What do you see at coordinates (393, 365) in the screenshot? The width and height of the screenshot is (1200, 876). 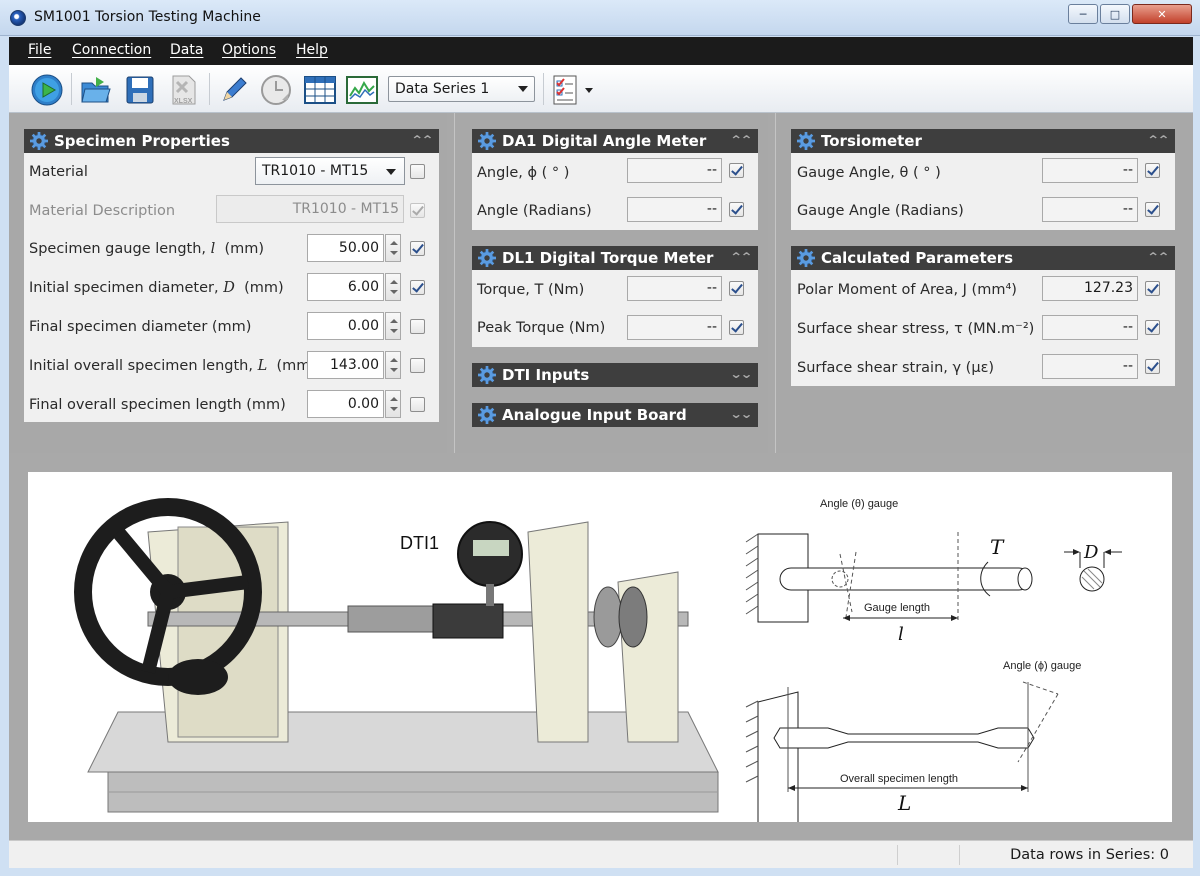 I see `initial-overall-length-spinner` at bounding box center [393, 365].